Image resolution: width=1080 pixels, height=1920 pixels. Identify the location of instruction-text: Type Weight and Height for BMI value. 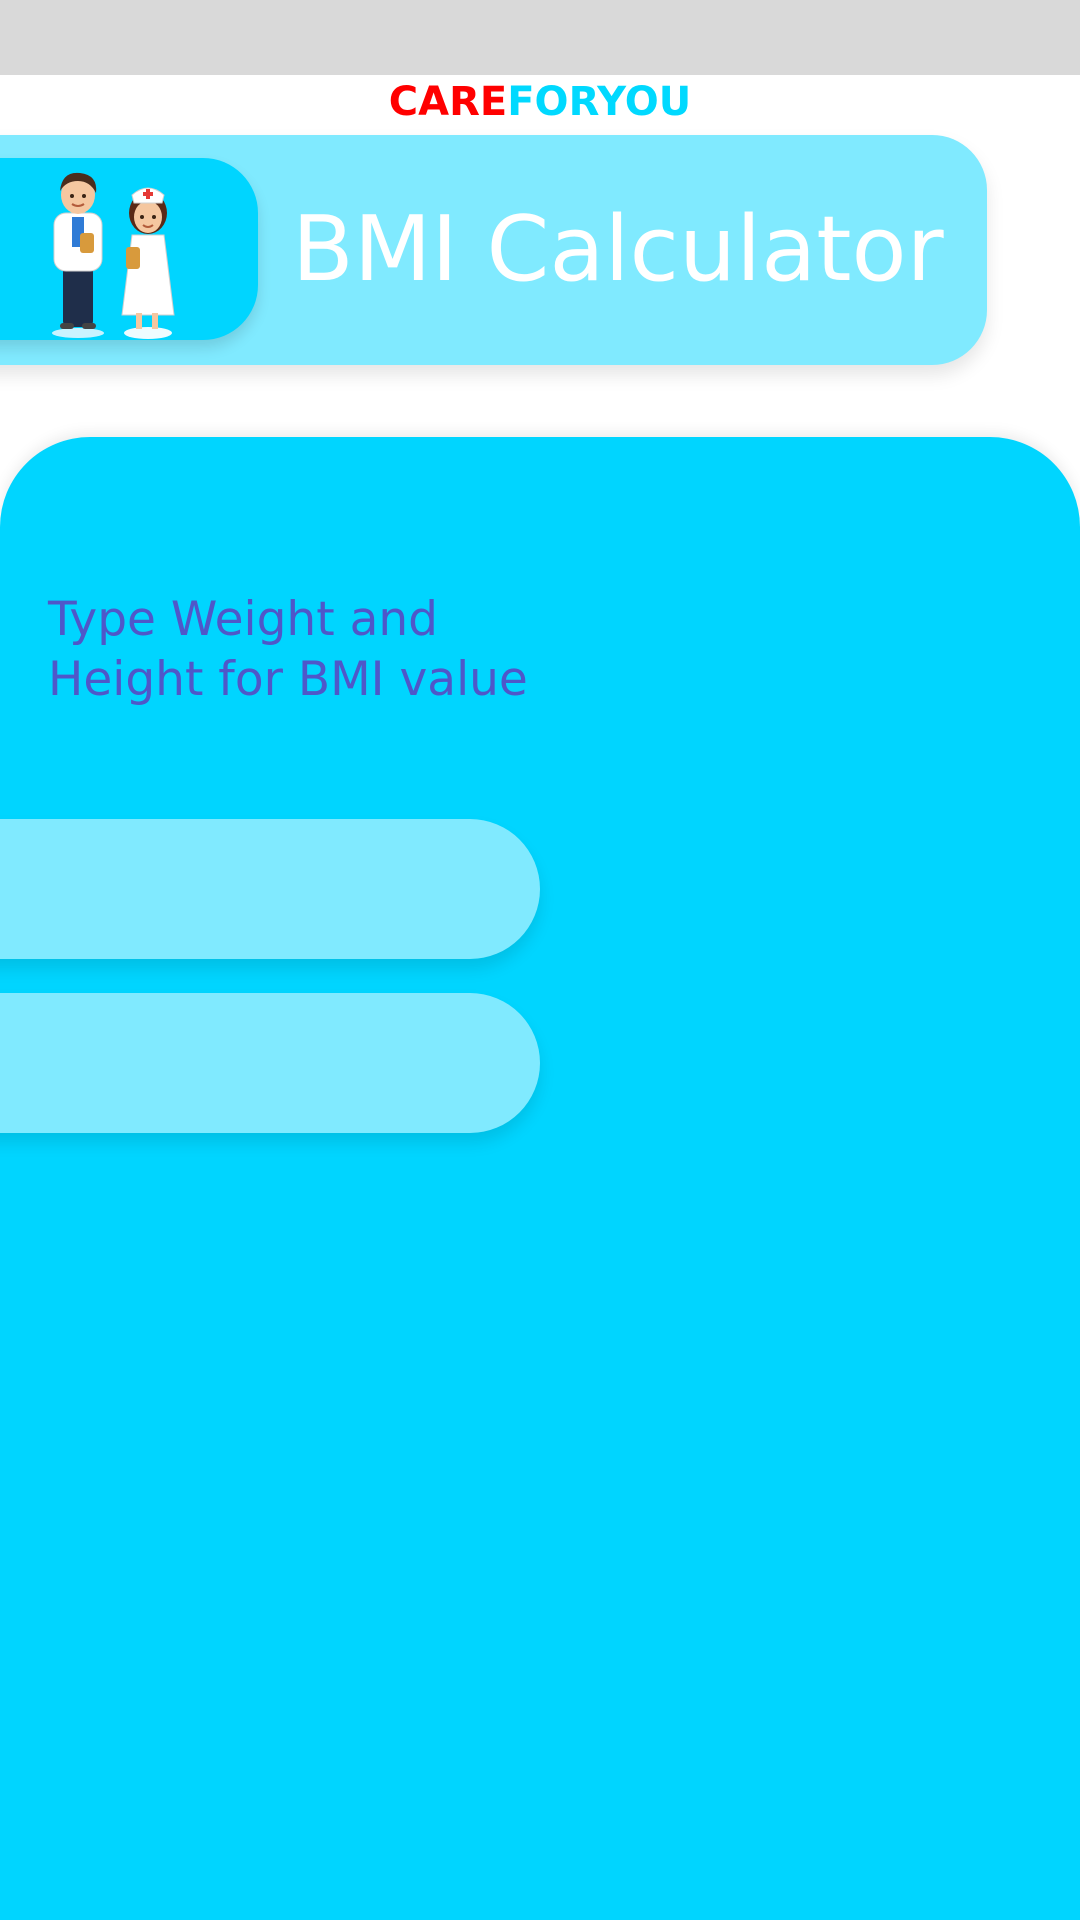
(348, 650).